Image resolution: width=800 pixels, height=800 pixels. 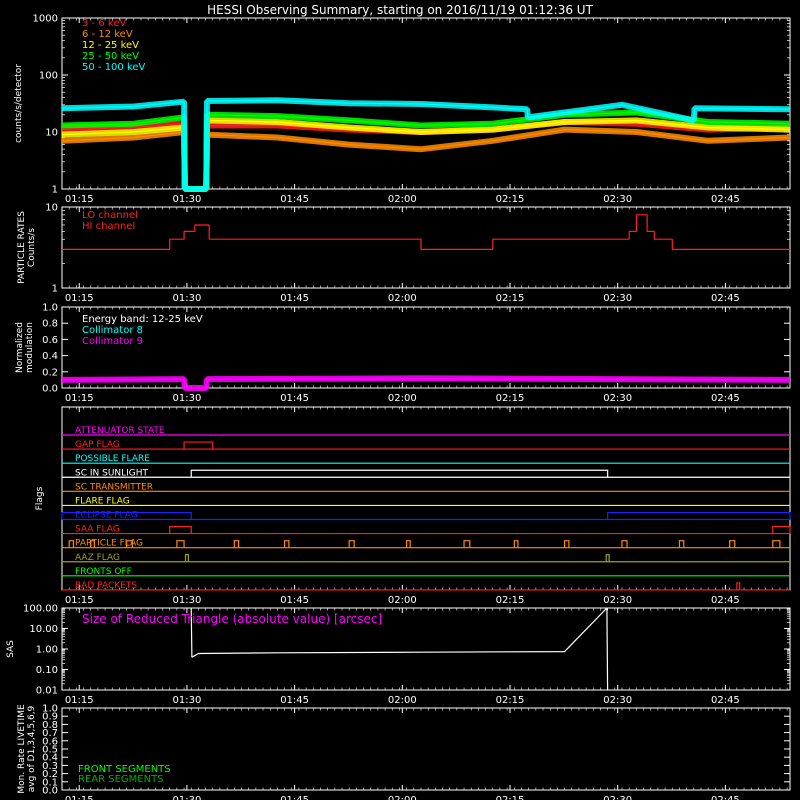 I want to click on flag-row: ATTENUATOR STATE, so click(x=426, y=431).